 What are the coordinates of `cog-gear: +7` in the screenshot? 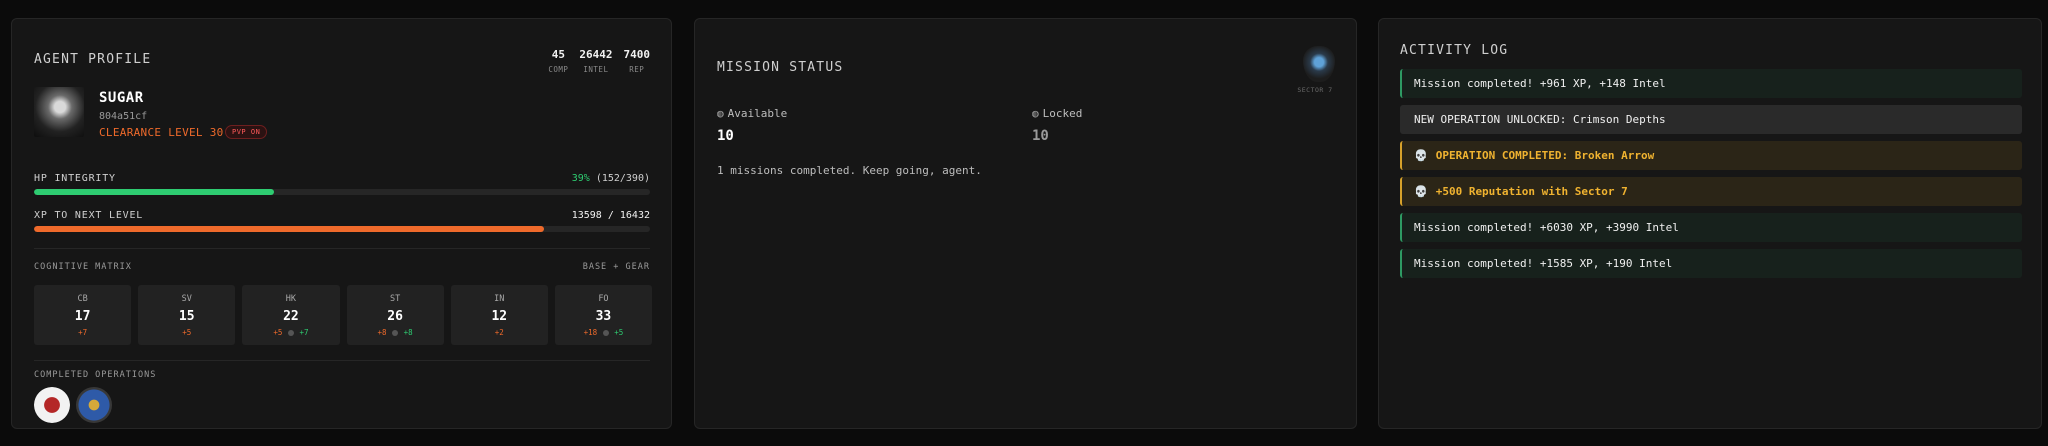 It's located at (304, 332).